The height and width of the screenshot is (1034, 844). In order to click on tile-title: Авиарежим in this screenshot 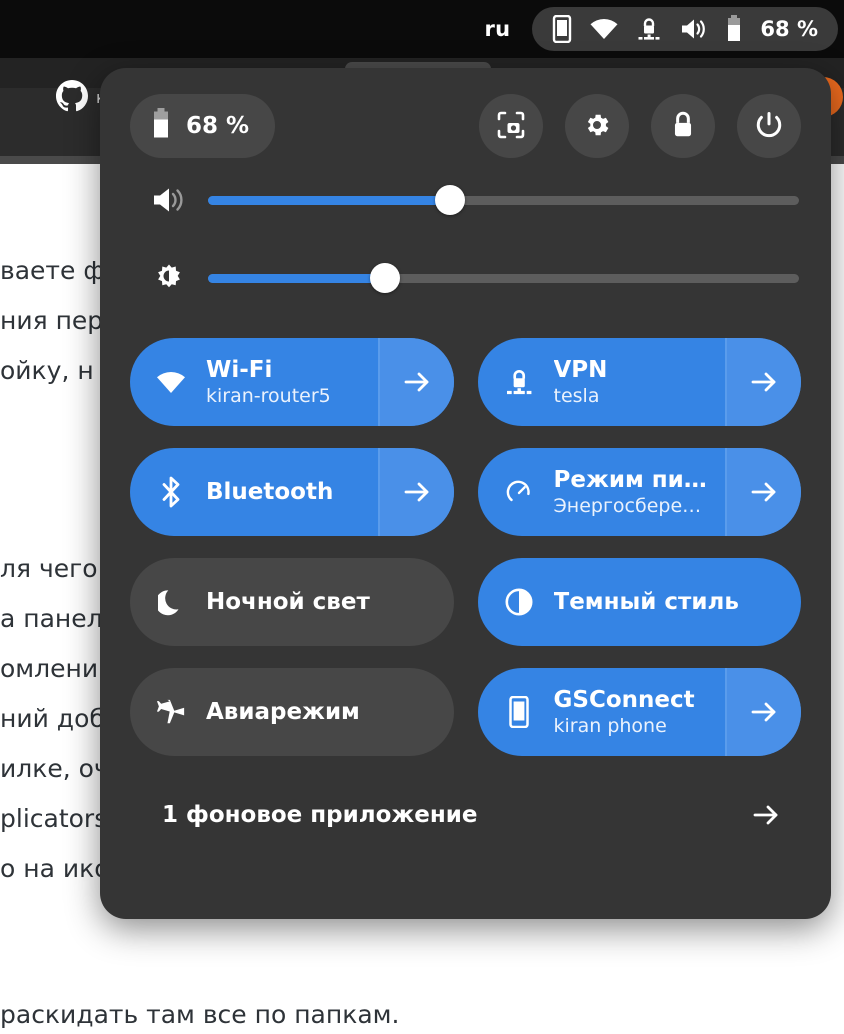, I will do `click(283, 712)`.